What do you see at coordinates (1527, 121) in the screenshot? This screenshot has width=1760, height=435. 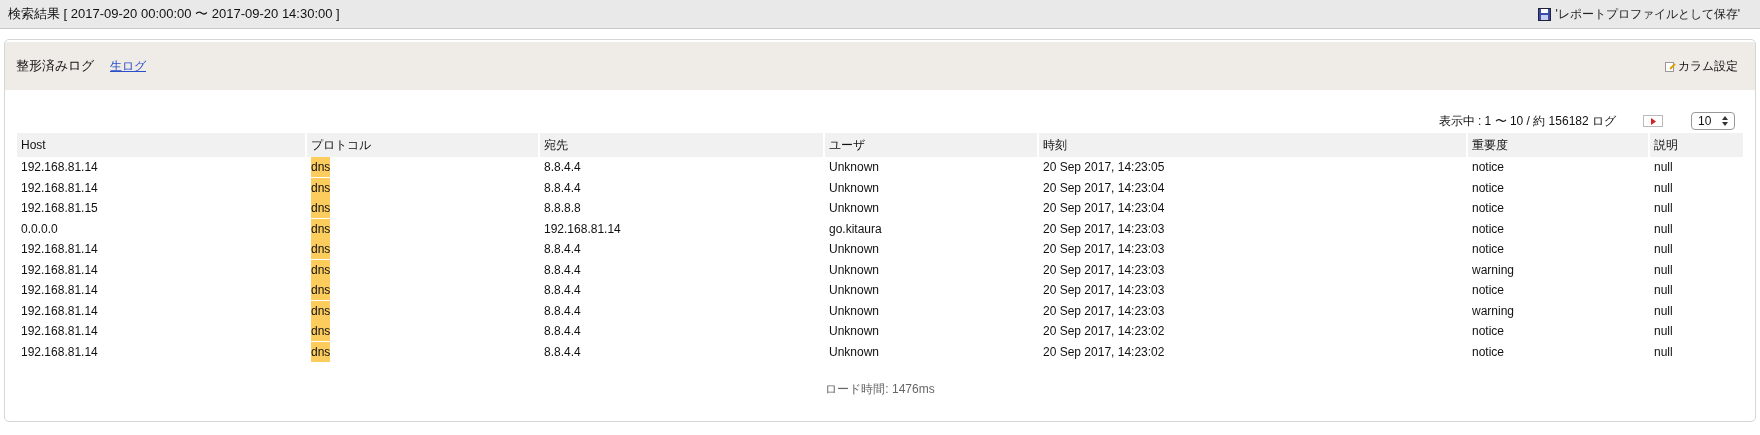 I see `result-count: 表示中 : 1 〜 10 / 約 156182 ログ` at bounding box center [1527, 121].